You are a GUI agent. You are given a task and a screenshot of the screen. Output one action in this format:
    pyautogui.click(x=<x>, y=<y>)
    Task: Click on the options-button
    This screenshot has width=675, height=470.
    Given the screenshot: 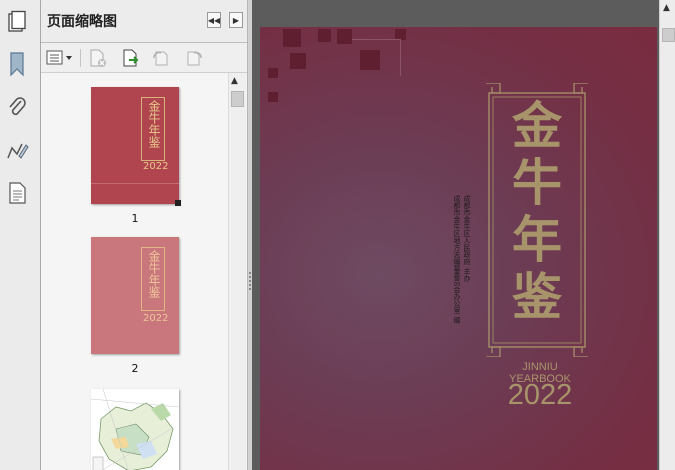 What is the action you would take?
    pyautogui.click(x=60, y=58)
    